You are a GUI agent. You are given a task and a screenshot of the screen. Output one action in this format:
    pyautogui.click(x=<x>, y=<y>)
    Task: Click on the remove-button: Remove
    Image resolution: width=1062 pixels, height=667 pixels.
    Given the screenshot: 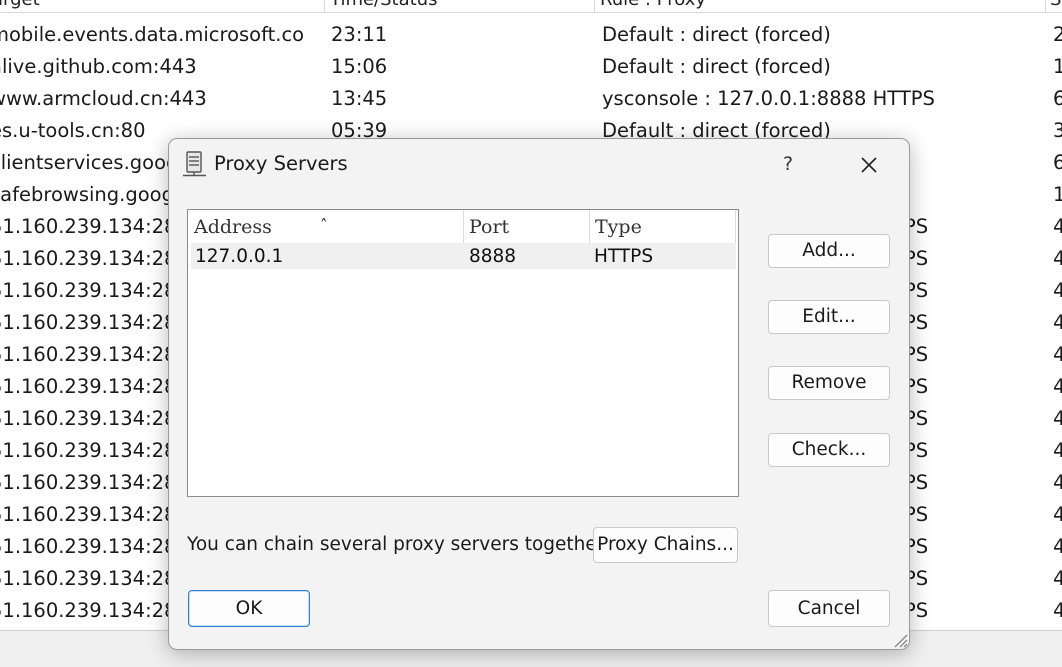 What is the action you would take?
    pyautogui.click(x=829, y=383)
    